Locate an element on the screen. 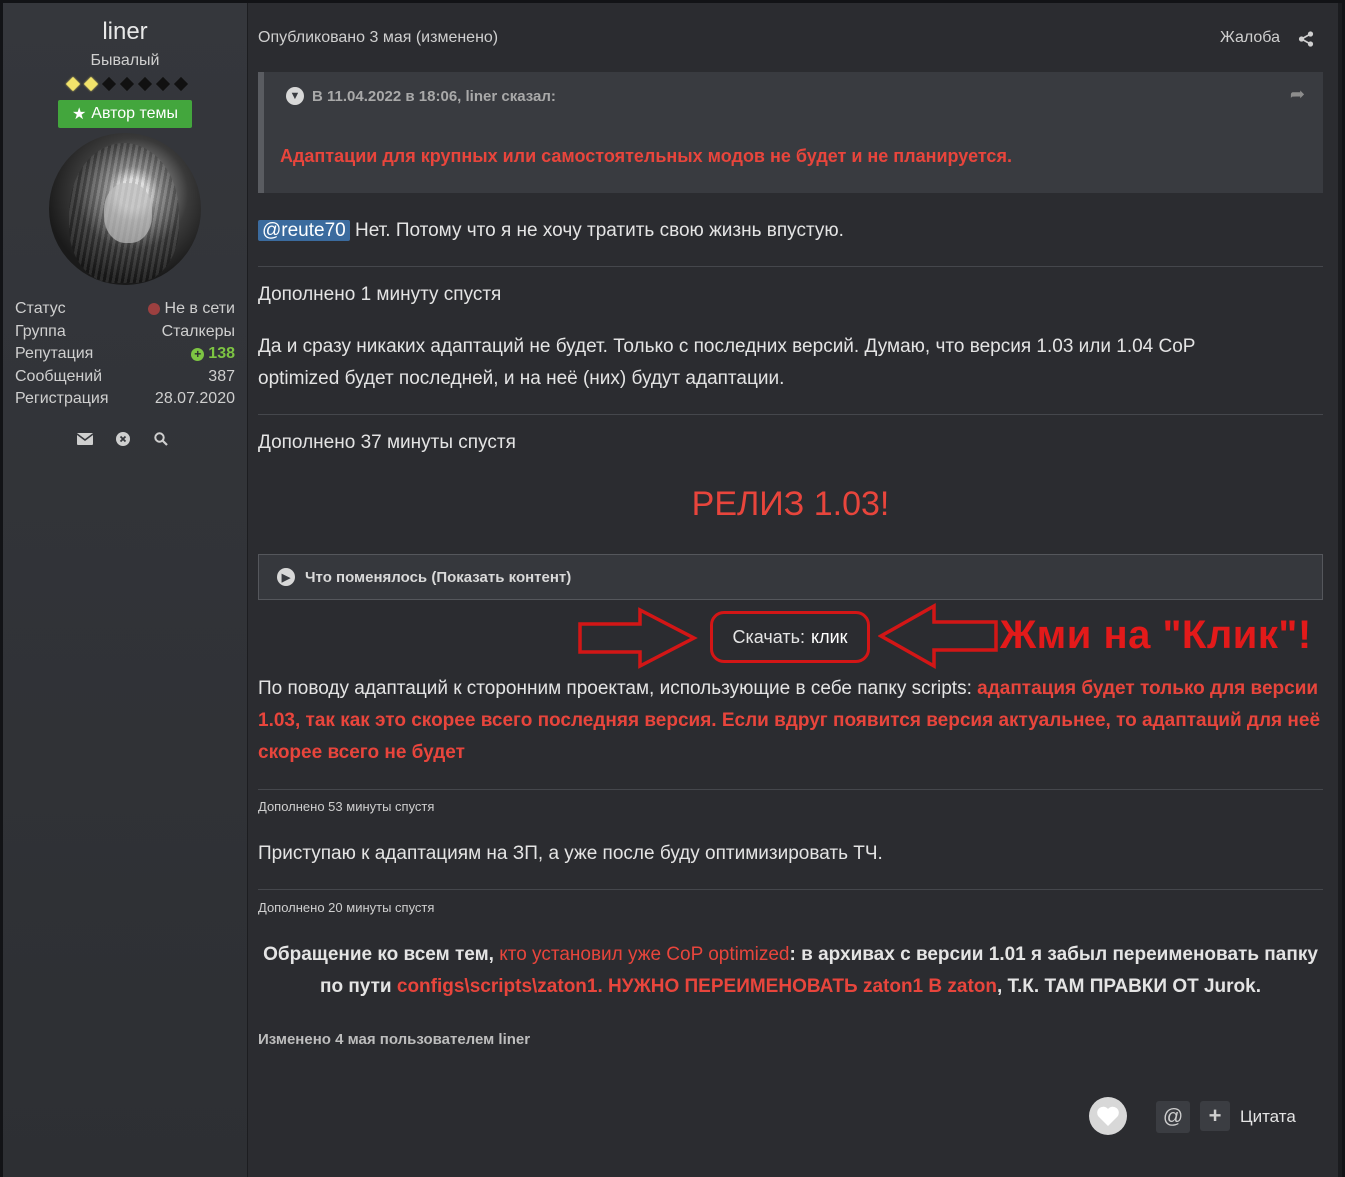 This screenshot has height=1177, width=1345. release-heading: РЕЛИЗ 1.03! is located at coordinates (790, 504).